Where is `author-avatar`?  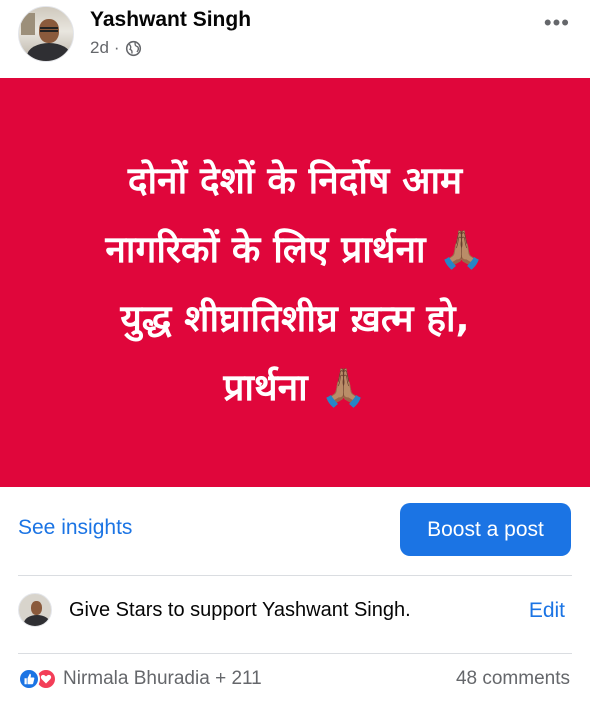
author-avatar is located at coordinates (46, 34).